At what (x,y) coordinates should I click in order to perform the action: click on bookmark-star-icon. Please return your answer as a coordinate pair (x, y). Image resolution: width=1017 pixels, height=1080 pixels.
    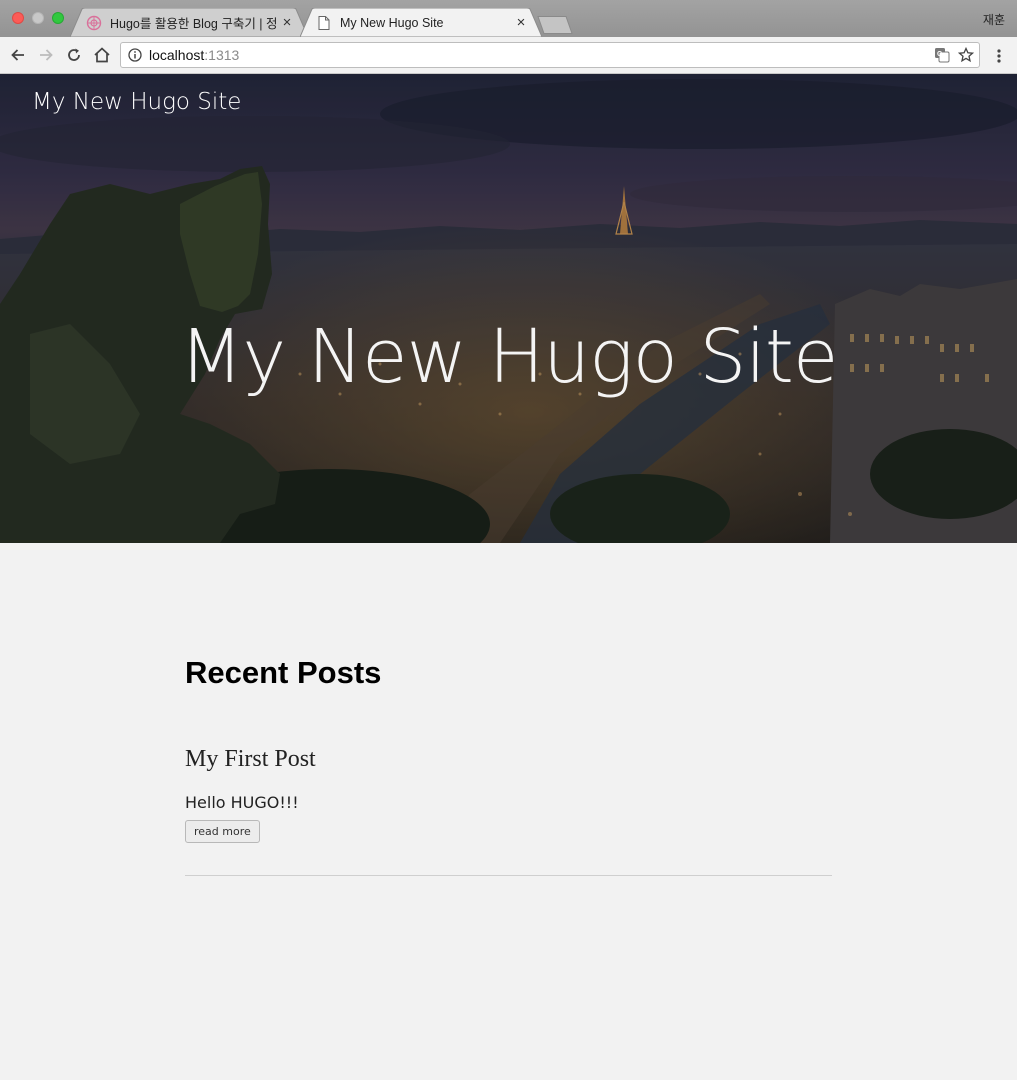
    Looking at the image, I should click on (966, 55).